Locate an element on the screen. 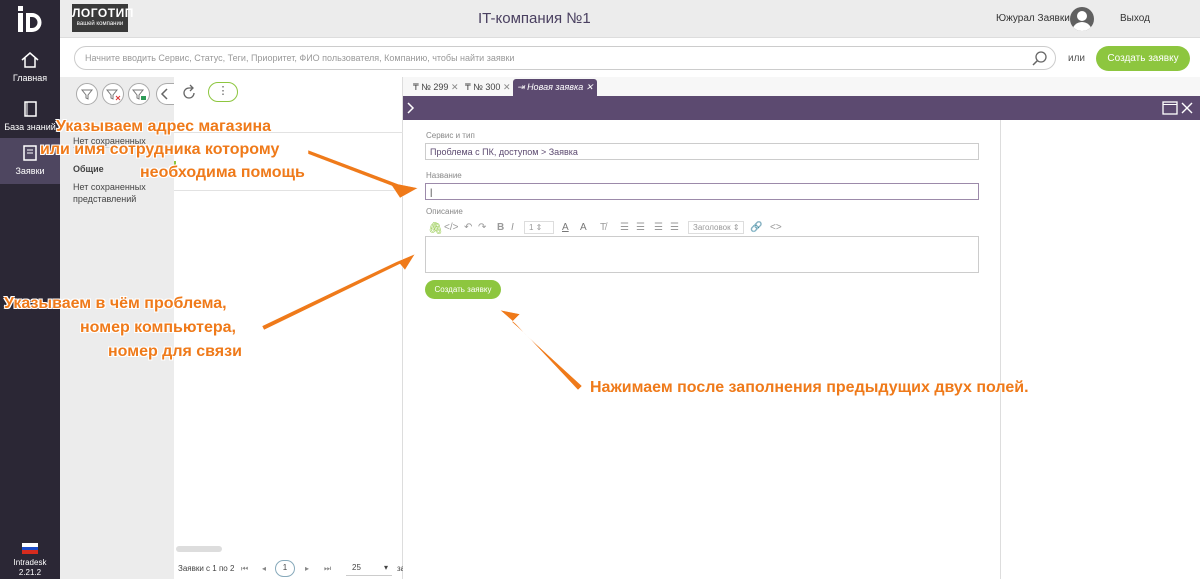 This screenshot has height=579, width=1200. page-size-select: 25 ▾ is located at coordinates (369, 568).